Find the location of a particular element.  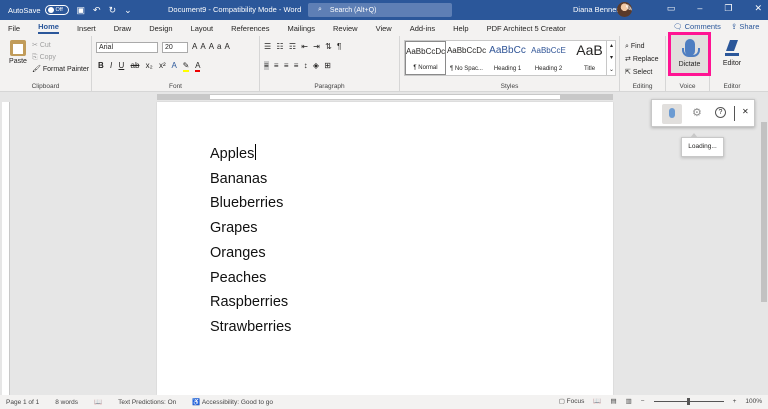

page-info: Page 1 of 1 is located at coordinates (22, 402).